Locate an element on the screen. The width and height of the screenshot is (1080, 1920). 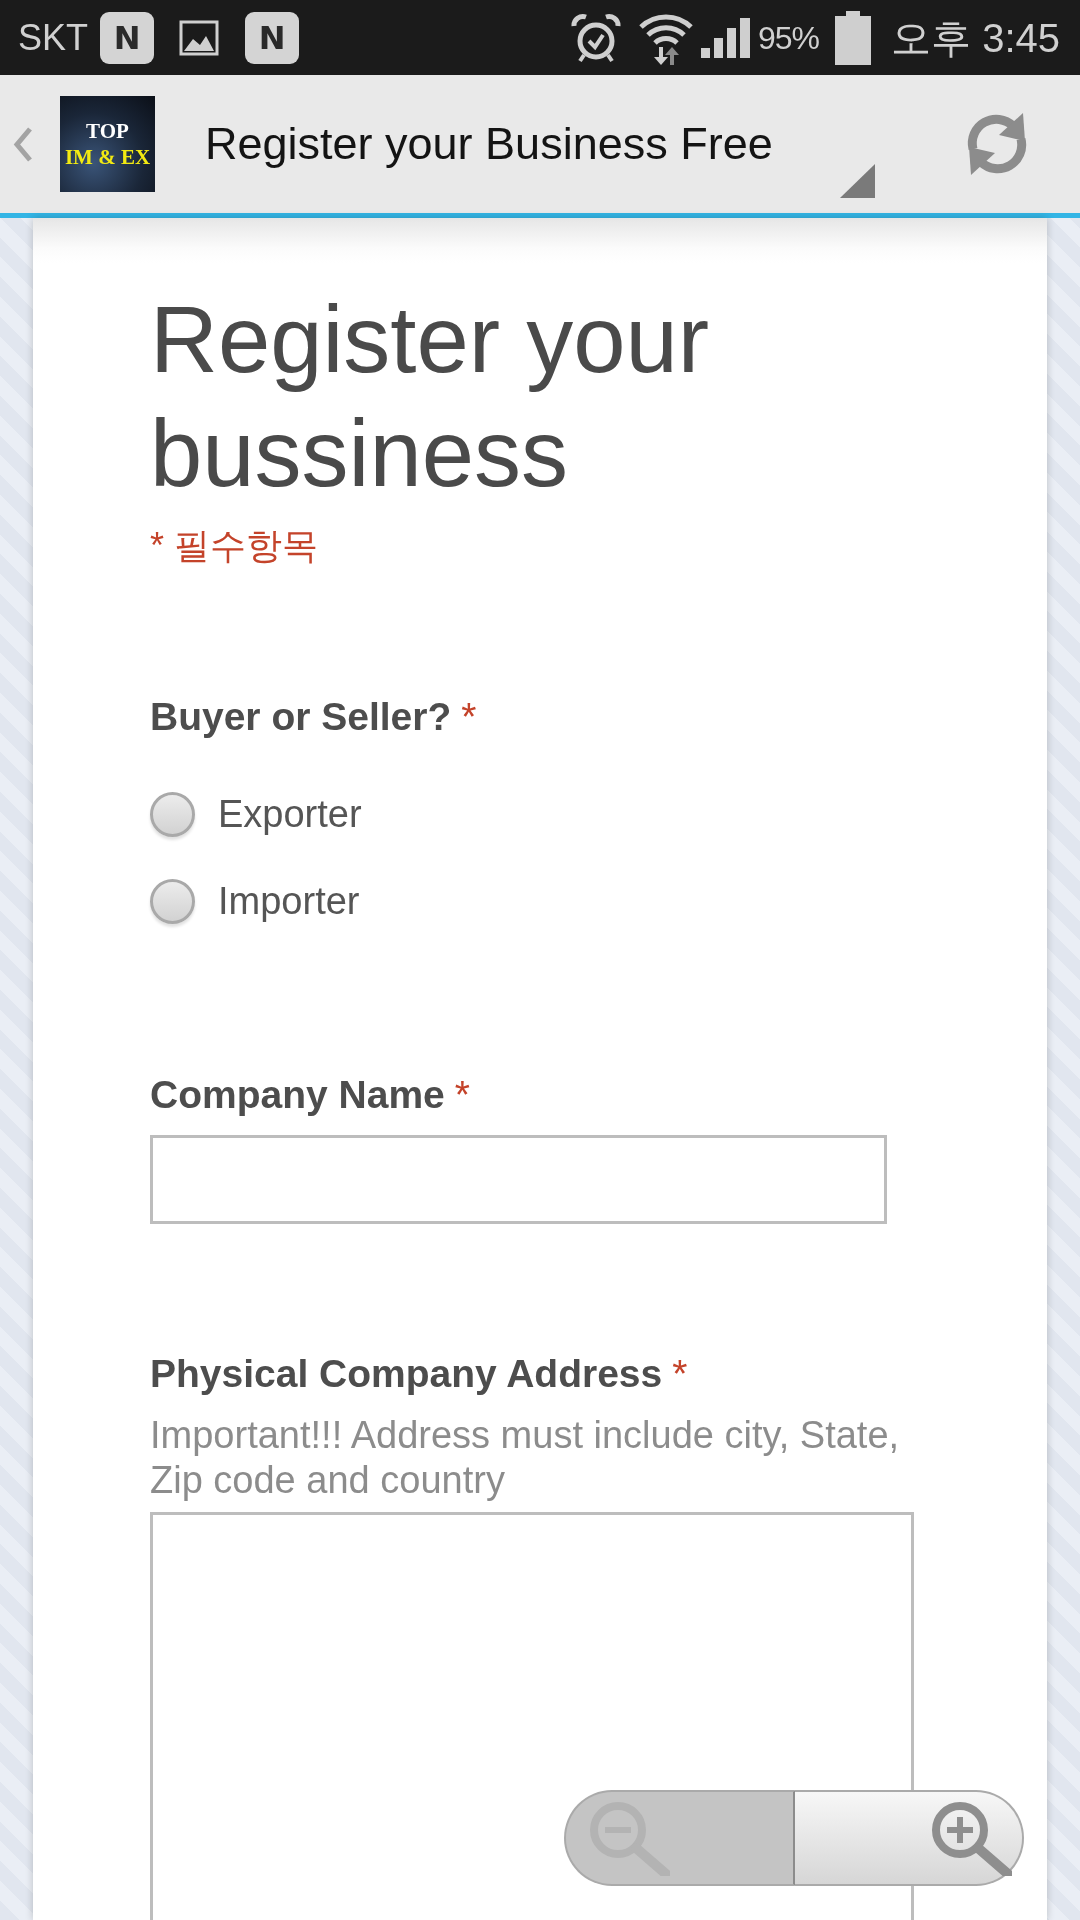
zoom-in-icon is located at coordinates (971, 1838).